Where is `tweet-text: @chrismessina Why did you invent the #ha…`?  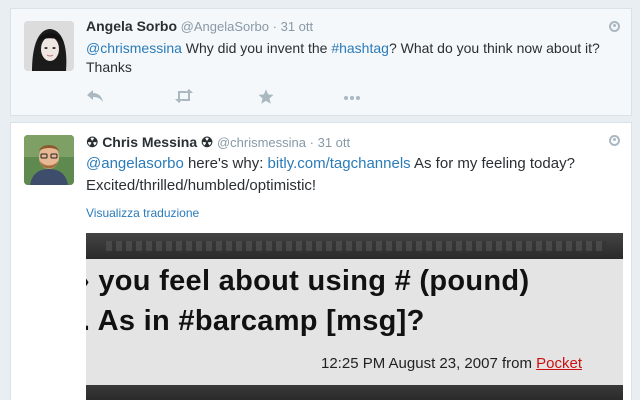 tweet-text: @chrismessina Why did you invent the #ha… is located at coordinates (356, 58).